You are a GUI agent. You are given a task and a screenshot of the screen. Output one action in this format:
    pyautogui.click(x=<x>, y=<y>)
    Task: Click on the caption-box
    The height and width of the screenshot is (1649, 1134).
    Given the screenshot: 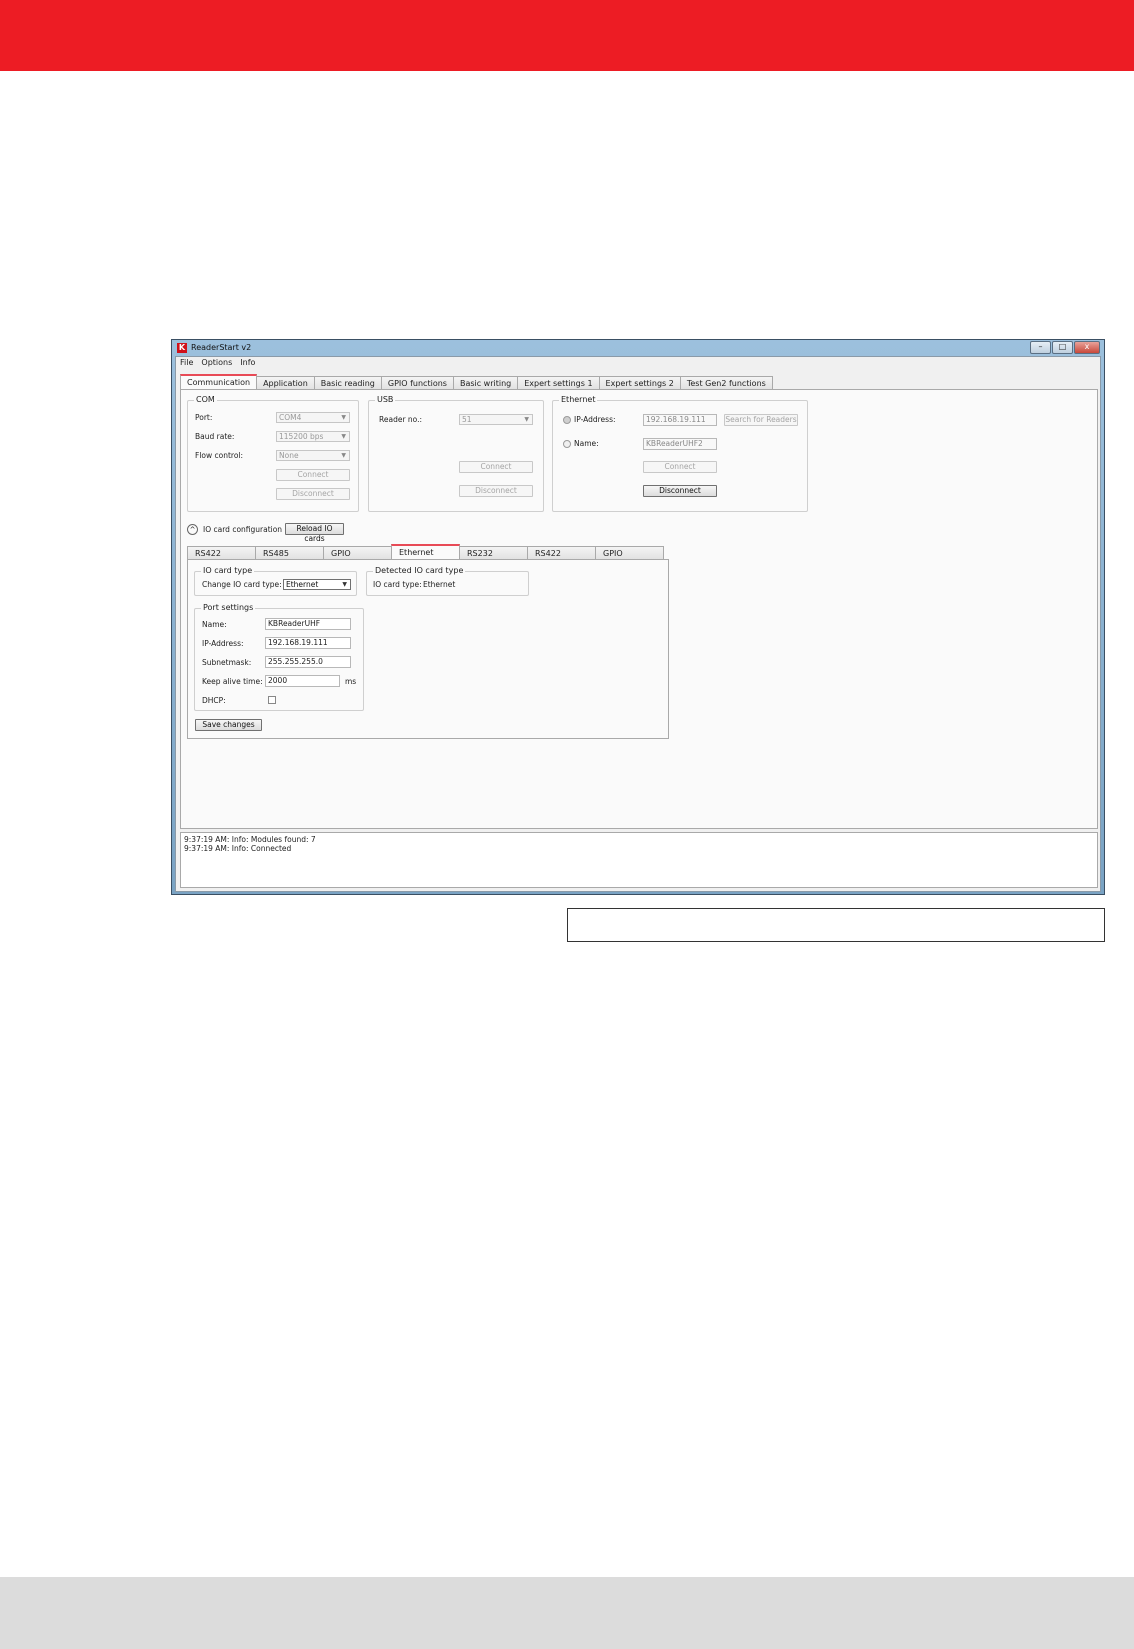 What is the action you would take?
    pyautogui.click(x=836, y=925)
    